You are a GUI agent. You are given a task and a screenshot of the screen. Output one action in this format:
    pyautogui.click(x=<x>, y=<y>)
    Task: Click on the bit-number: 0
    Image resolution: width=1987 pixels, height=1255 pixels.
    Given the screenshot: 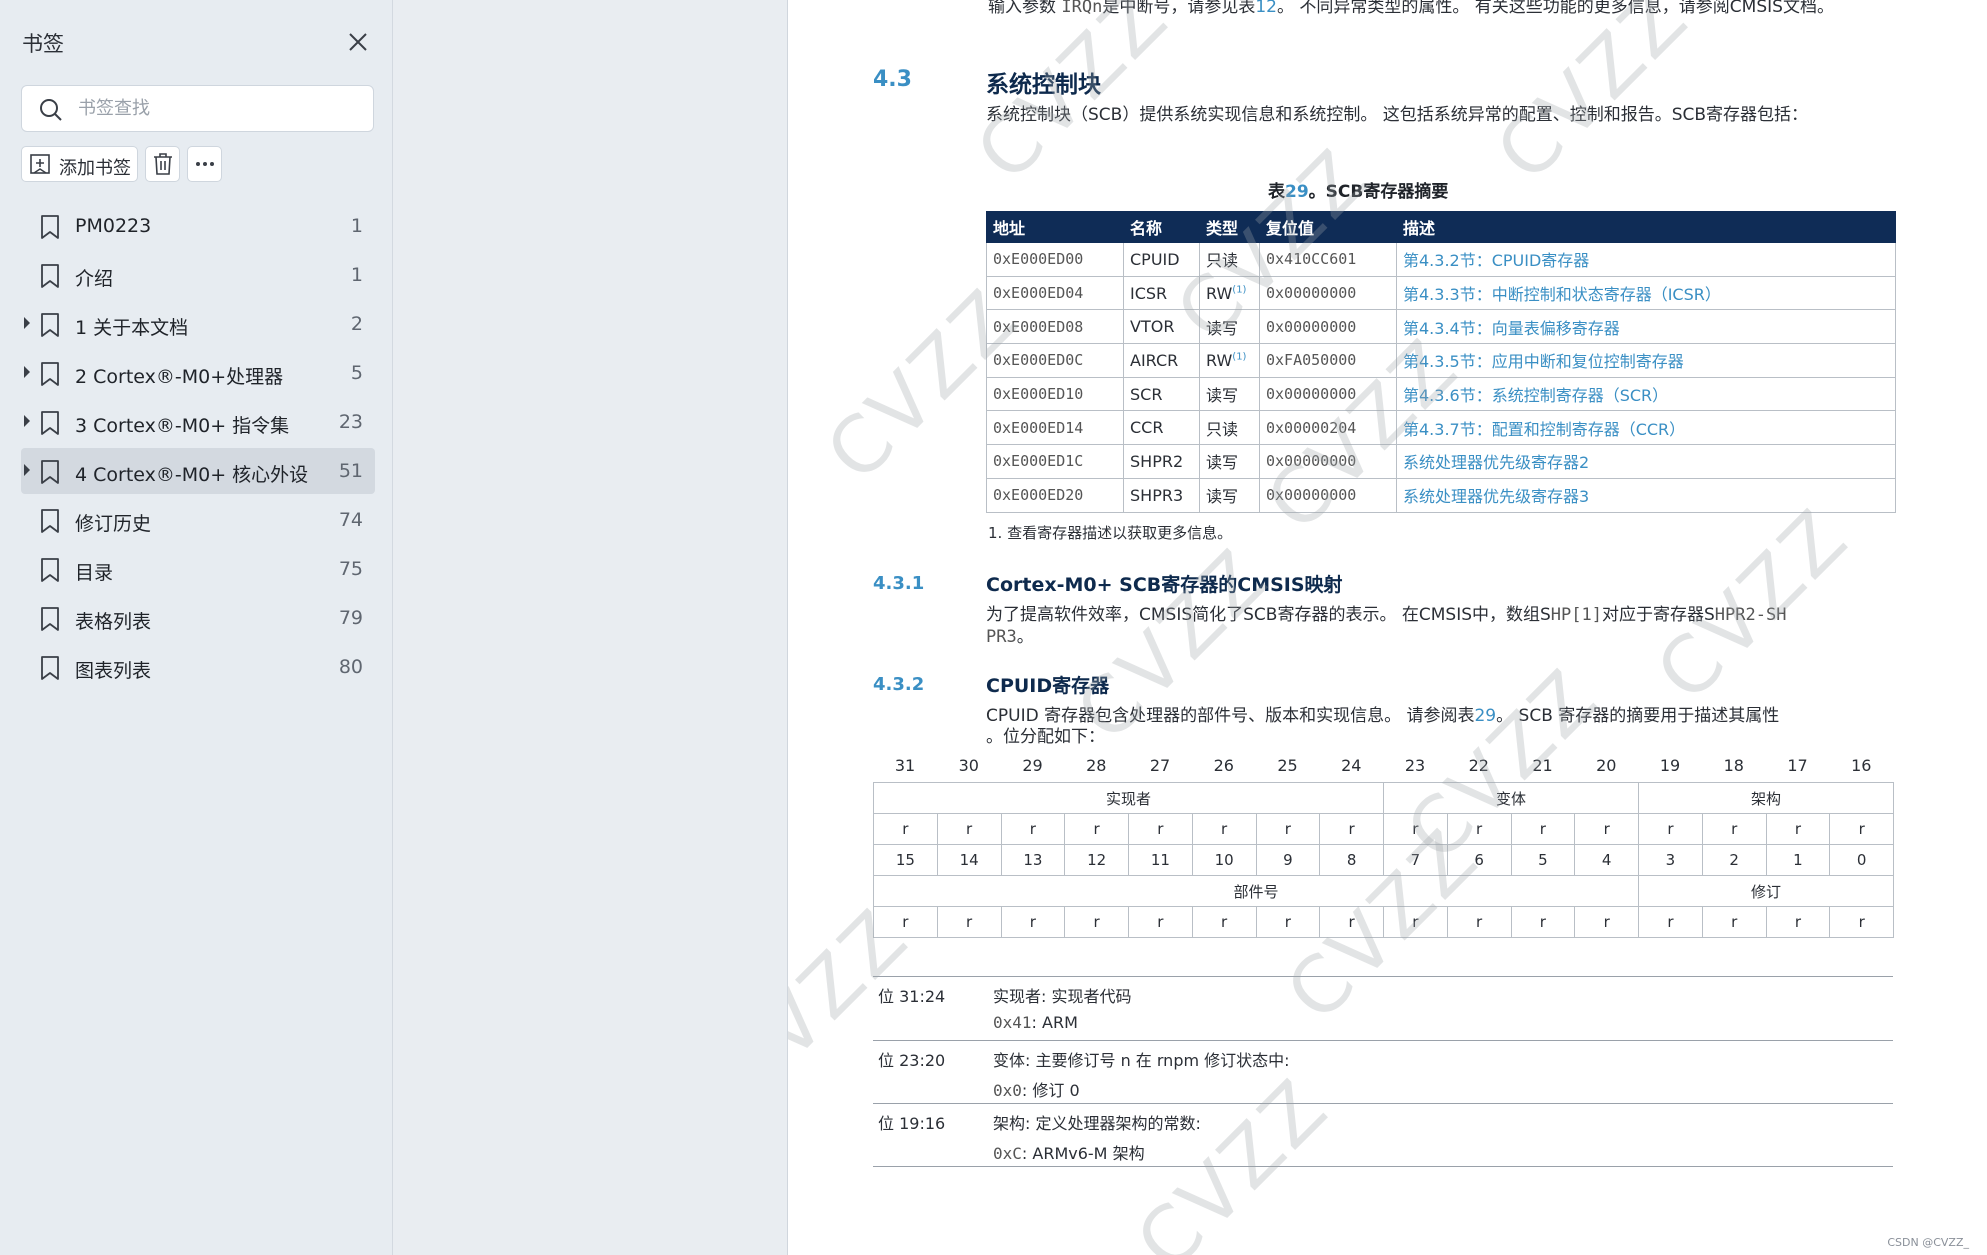 What is the action you would take?
    pyautogui.click(x=1862, y=860)
    